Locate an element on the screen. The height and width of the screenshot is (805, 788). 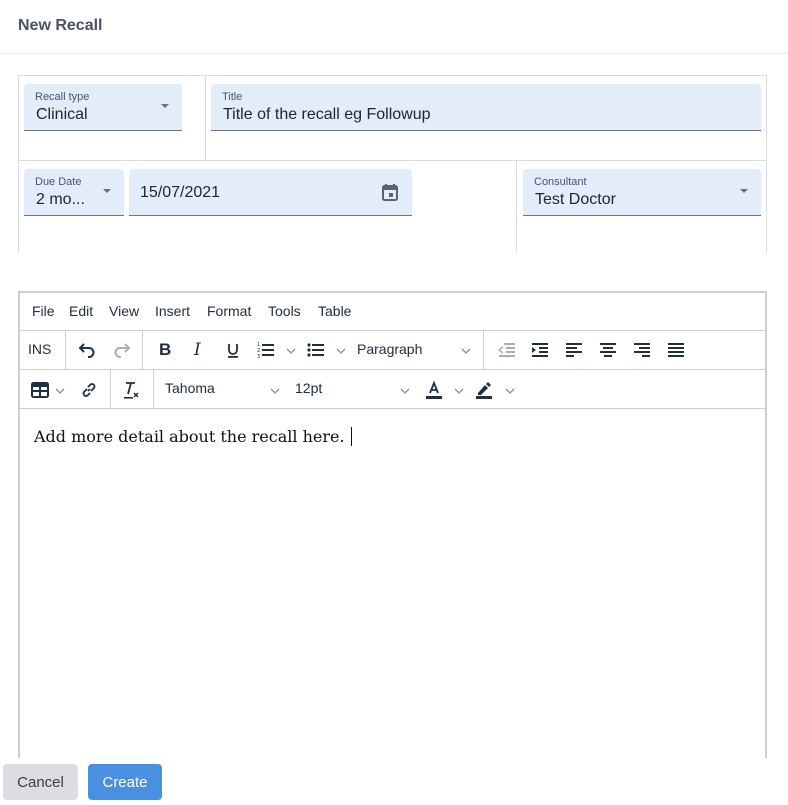
align-justify-icon is located at coordinates (676, 350).